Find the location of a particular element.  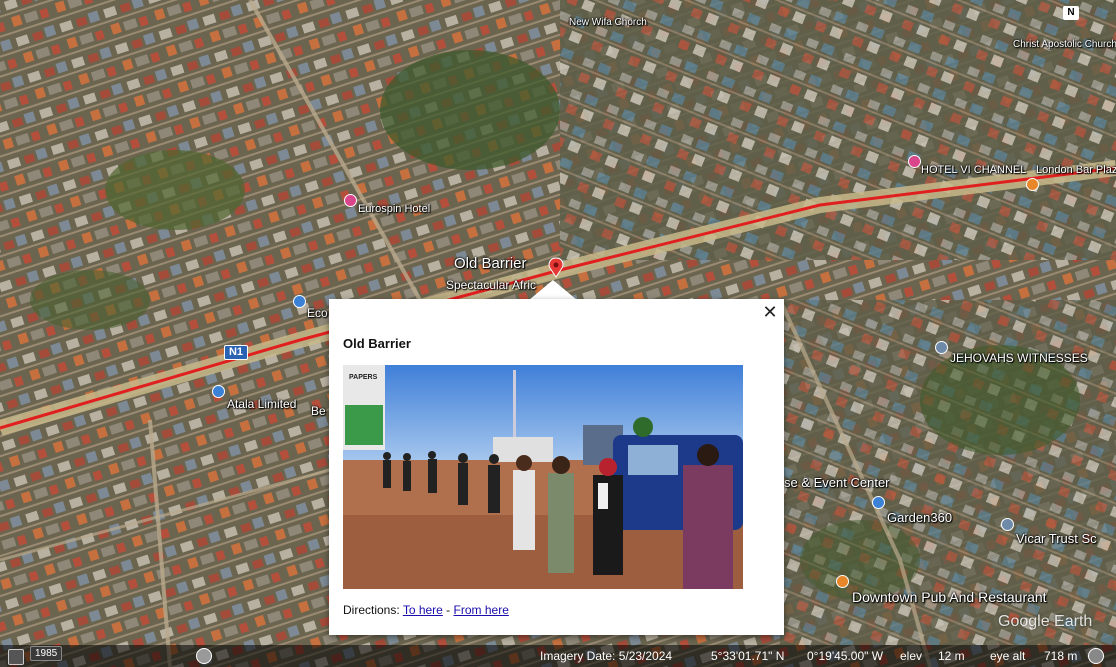

from-here-link: From here is located at coordinates (481, 610).